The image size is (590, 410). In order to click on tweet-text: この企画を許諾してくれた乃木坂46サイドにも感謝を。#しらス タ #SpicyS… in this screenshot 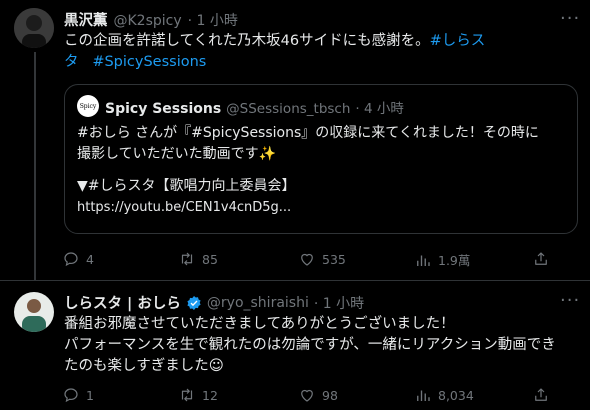, I will do `click(314, 52)`.